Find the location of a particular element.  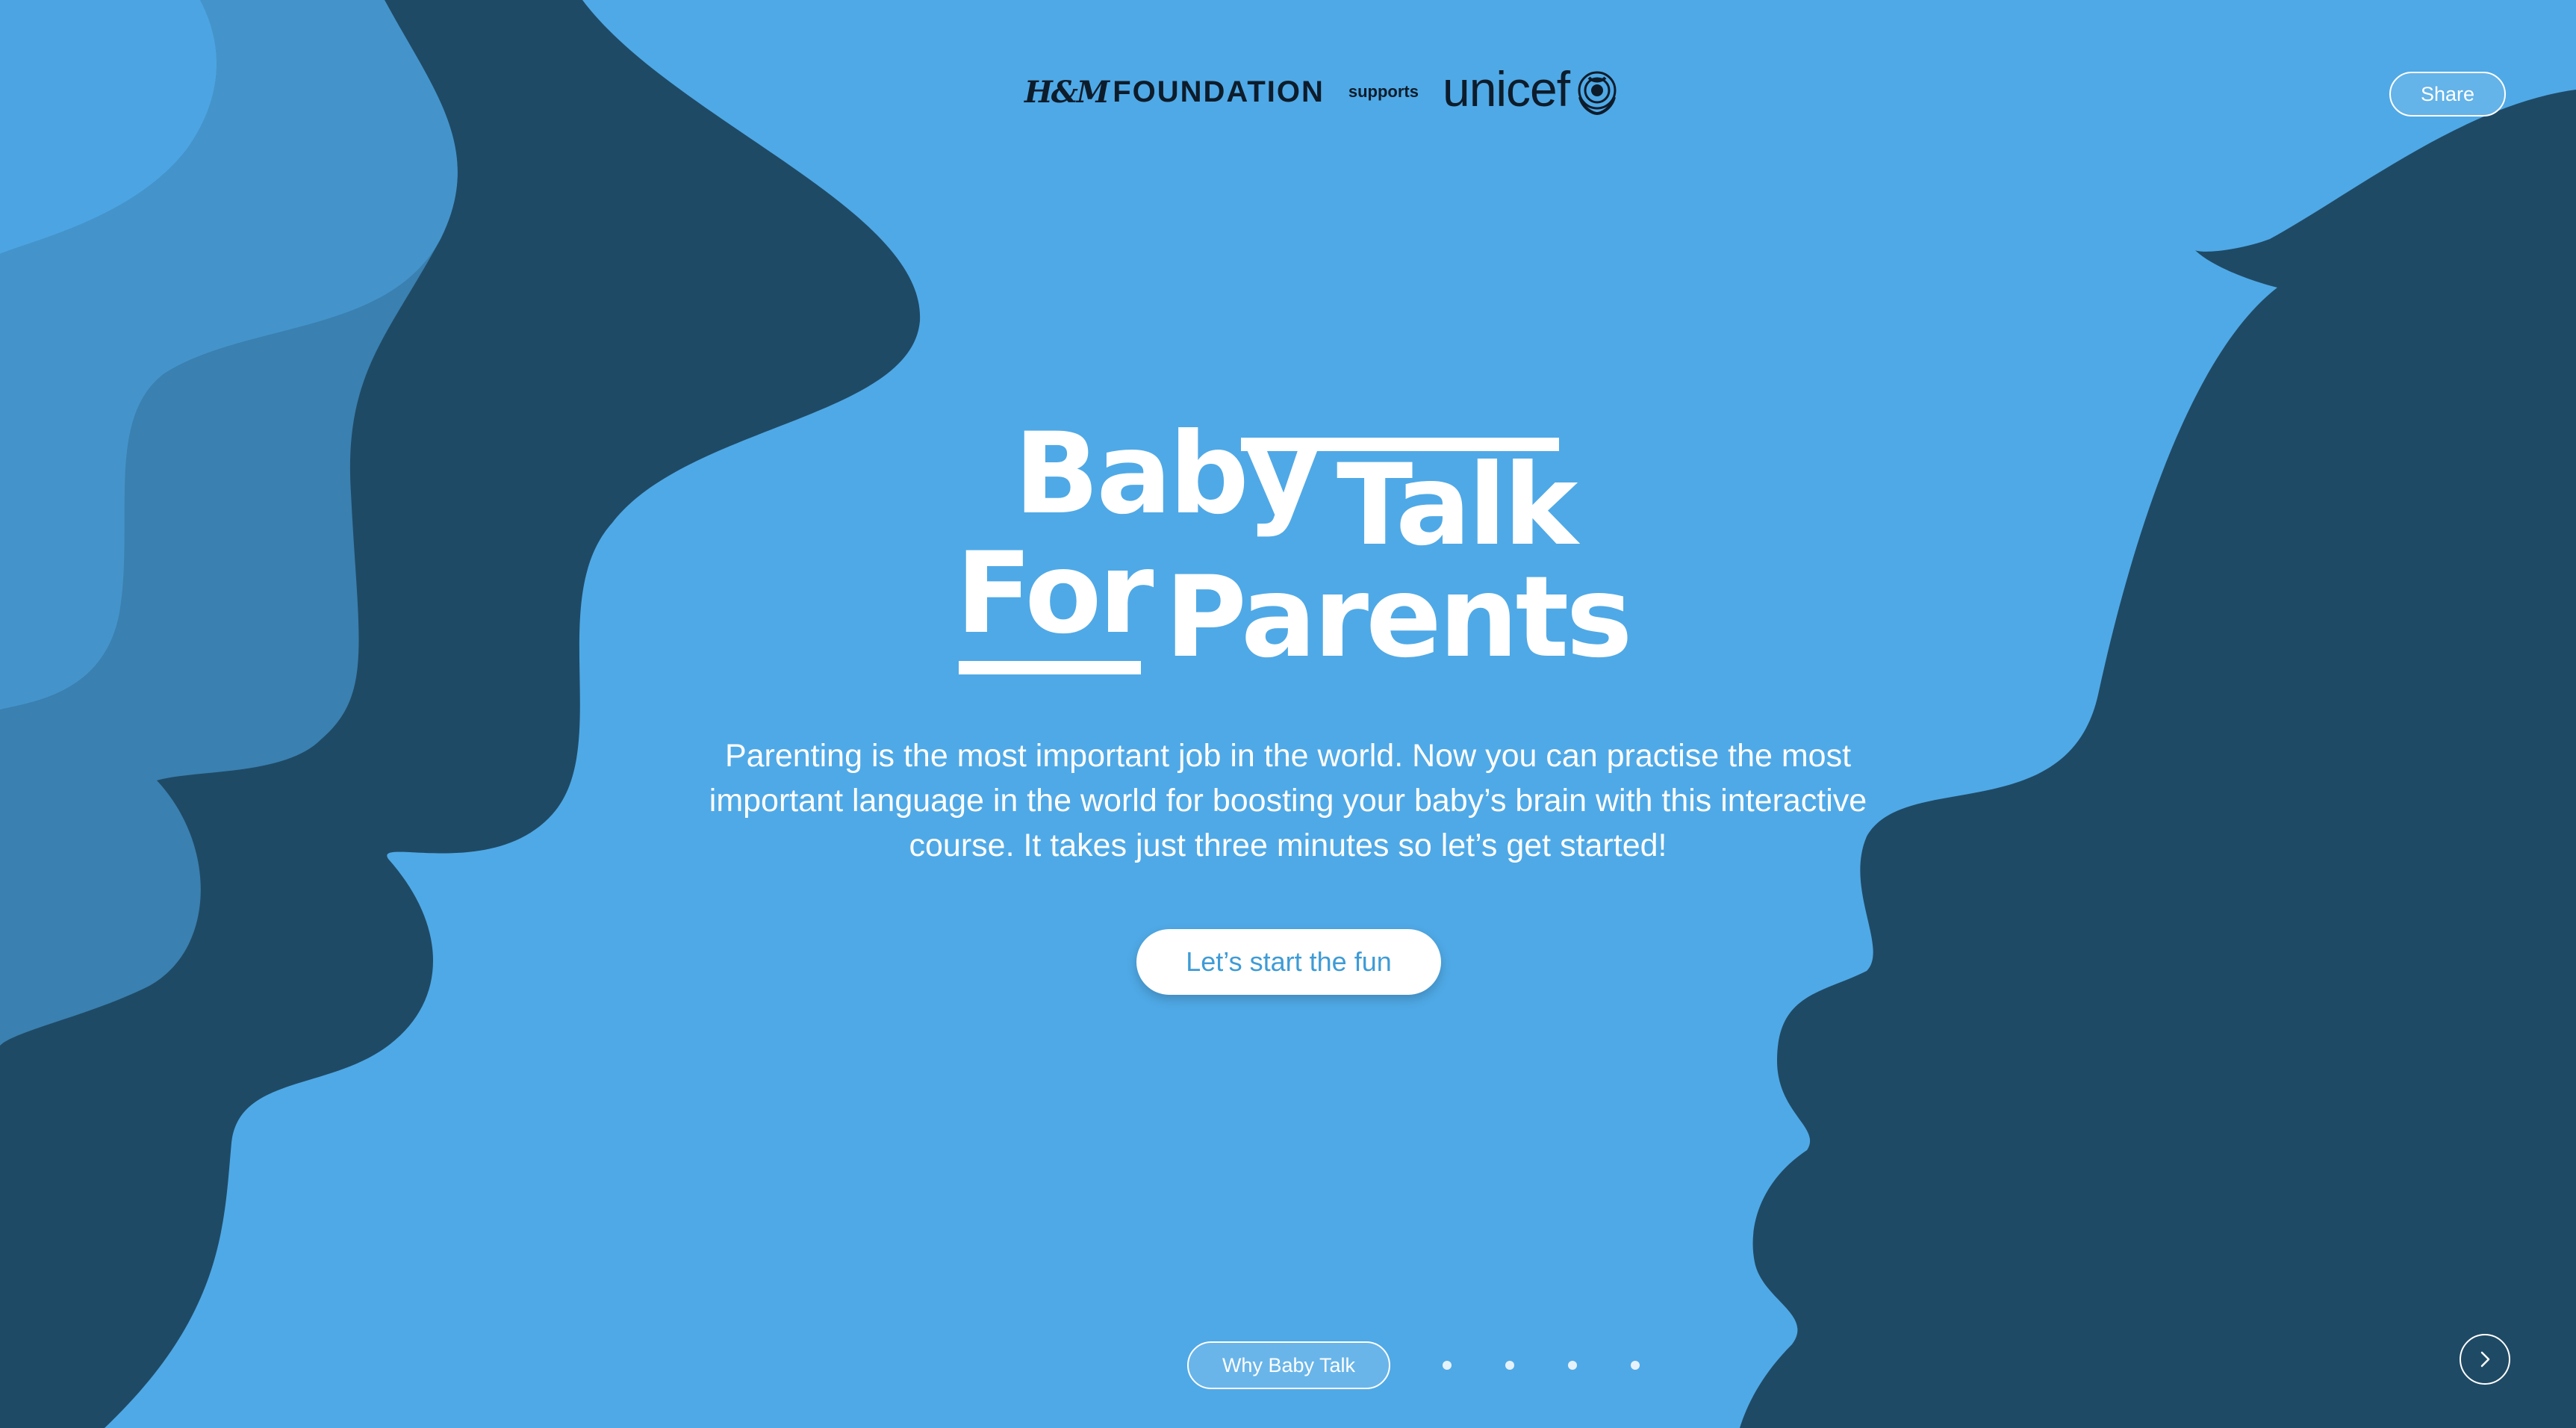

title-underline is located at coordinates (1050, 667).